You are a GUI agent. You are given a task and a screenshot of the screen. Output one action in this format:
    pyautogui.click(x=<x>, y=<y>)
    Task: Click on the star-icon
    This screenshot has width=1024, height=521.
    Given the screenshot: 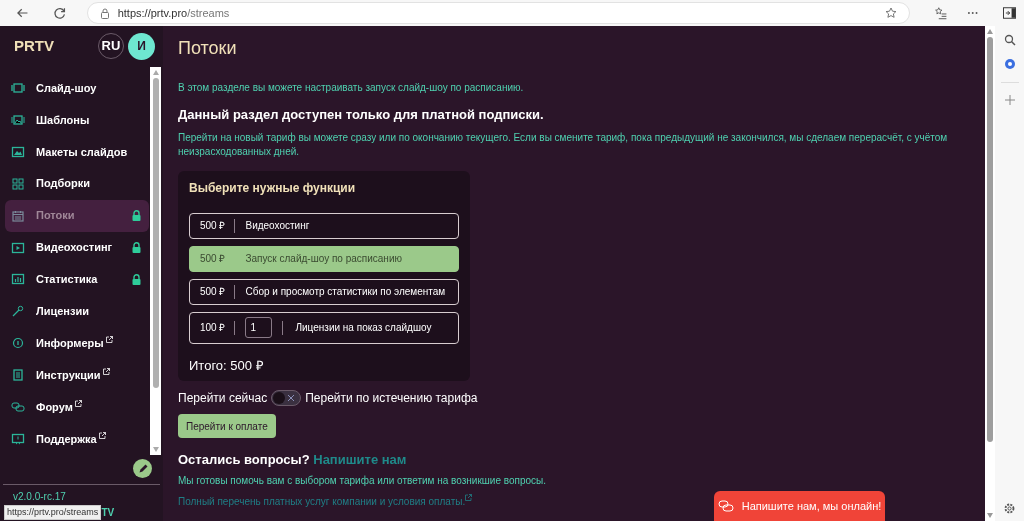 What is the action you would take?
    pyautogui.click(x=890, y=13)
    